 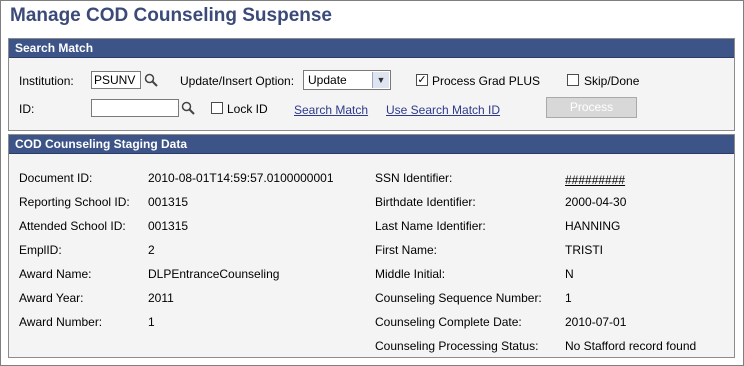 What do you see at coordinates (380, 80) in the screenshot?
I see `chevron-down-icon: ▼` at bounding box center [380, 80].